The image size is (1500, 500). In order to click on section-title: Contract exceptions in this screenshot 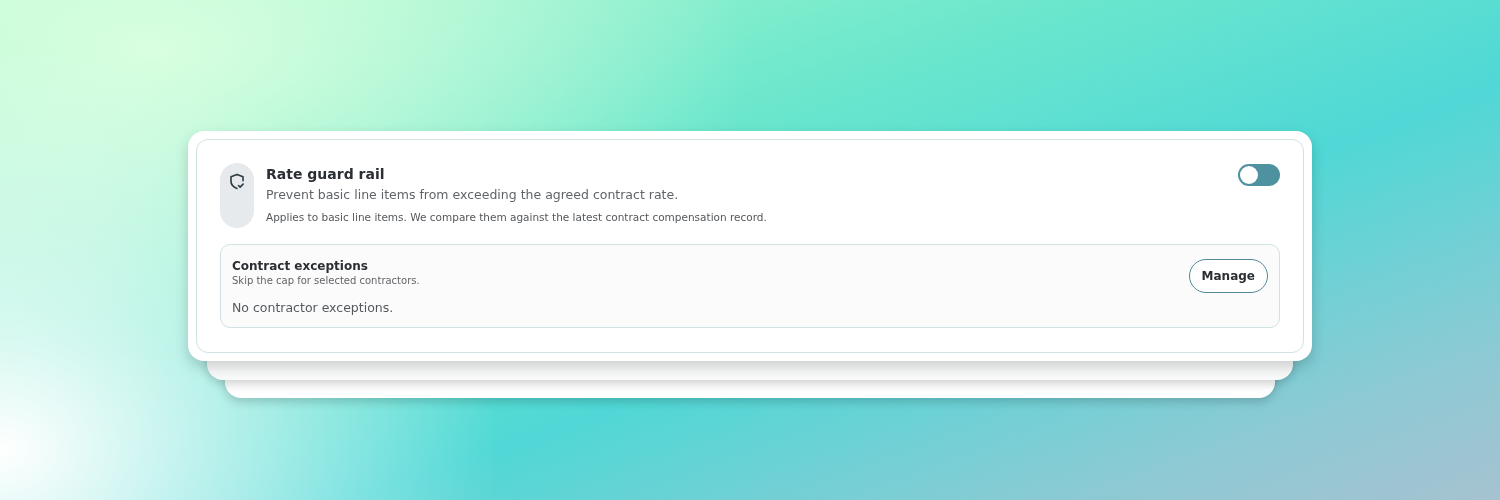, I will do `click(300, 266)`.